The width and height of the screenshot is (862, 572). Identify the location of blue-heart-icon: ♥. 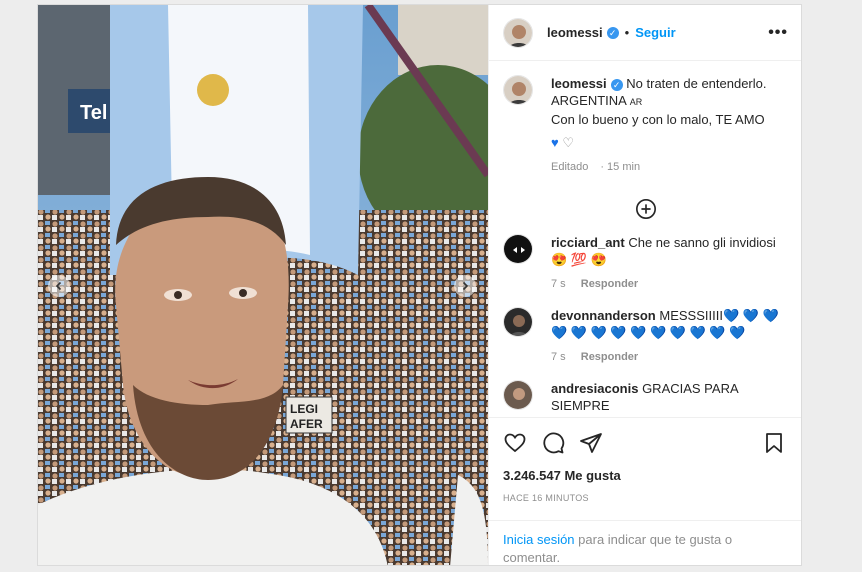
(555, 142).